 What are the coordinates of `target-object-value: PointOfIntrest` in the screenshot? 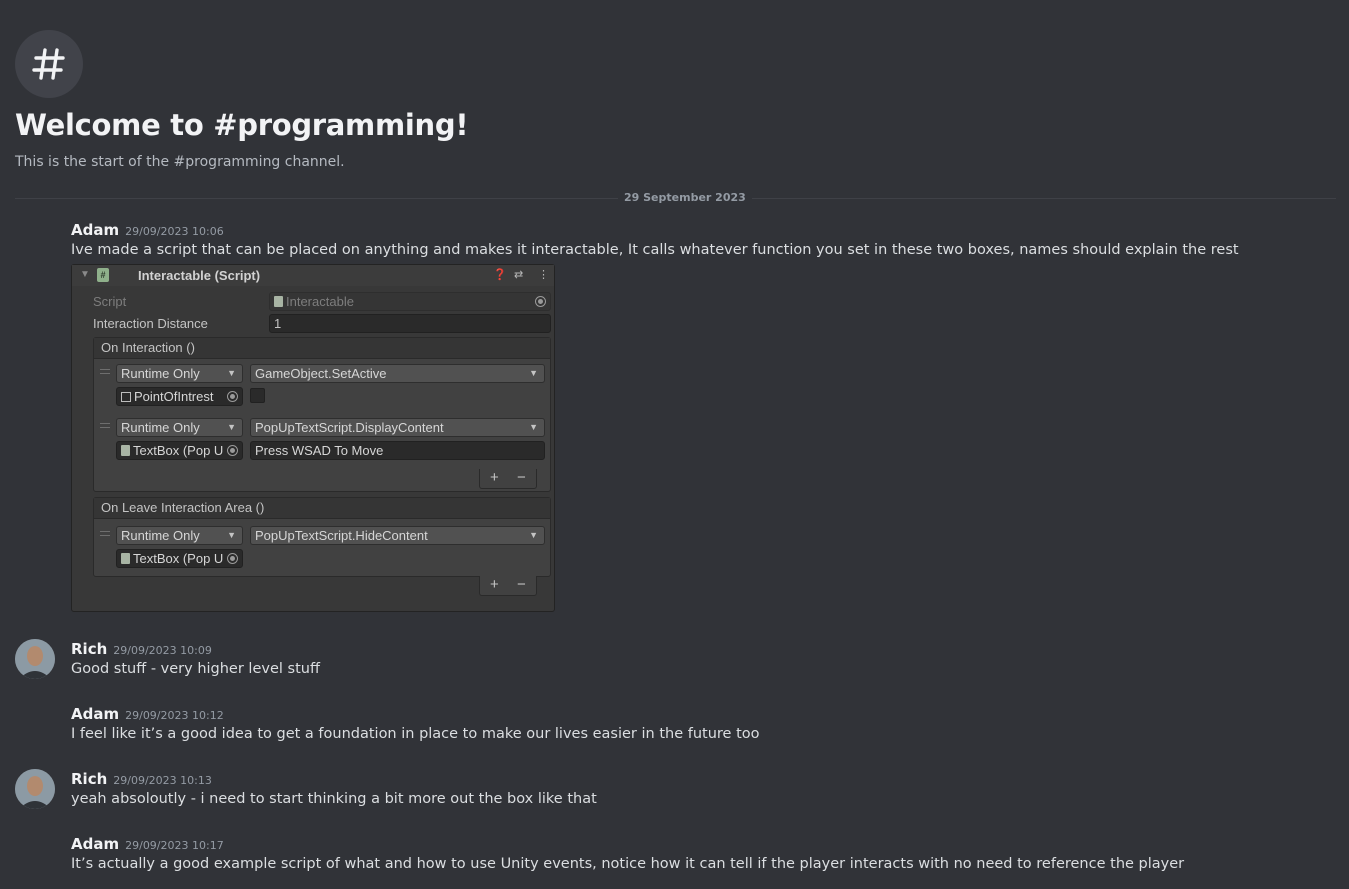 It's located at (174, 396).